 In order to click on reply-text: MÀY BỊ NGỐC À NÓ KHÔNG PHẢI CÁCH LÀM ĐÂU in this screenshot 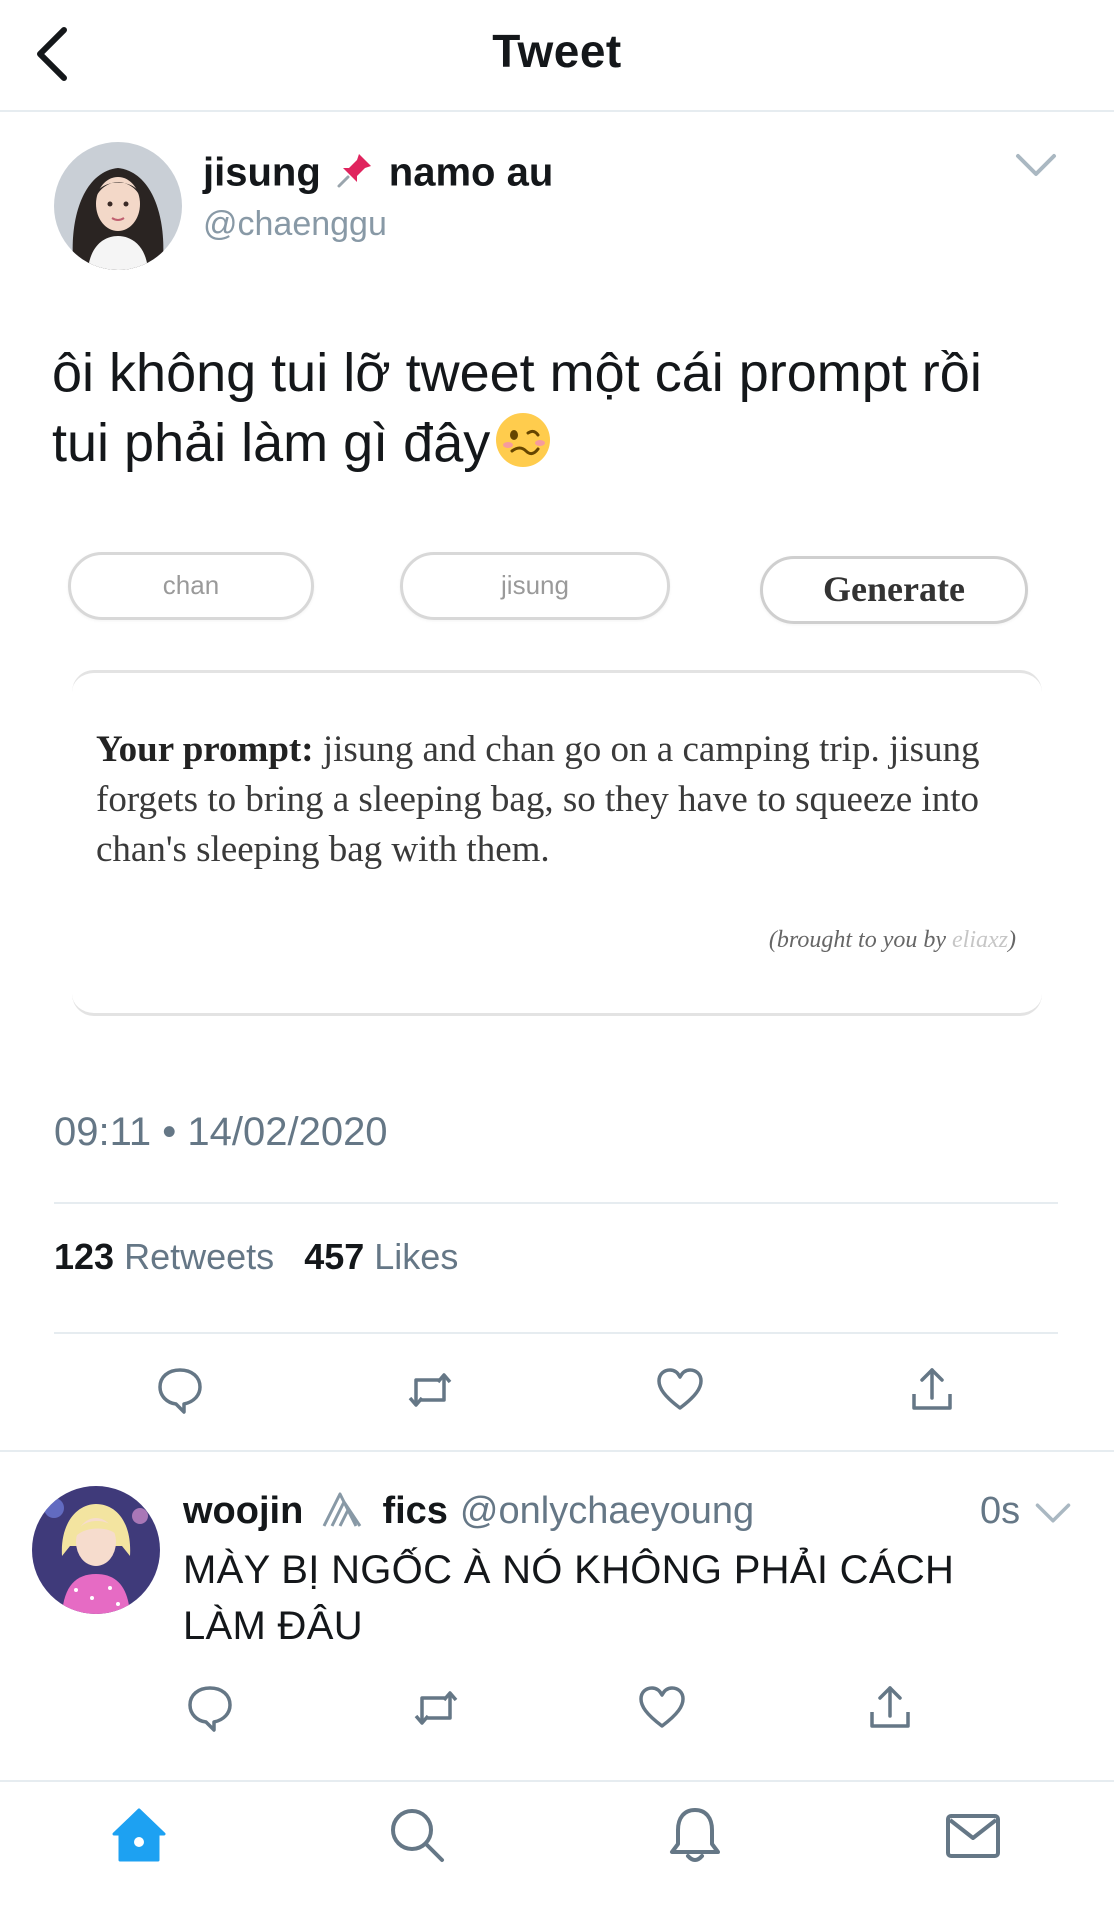, I will do `click(569, 1598)`.